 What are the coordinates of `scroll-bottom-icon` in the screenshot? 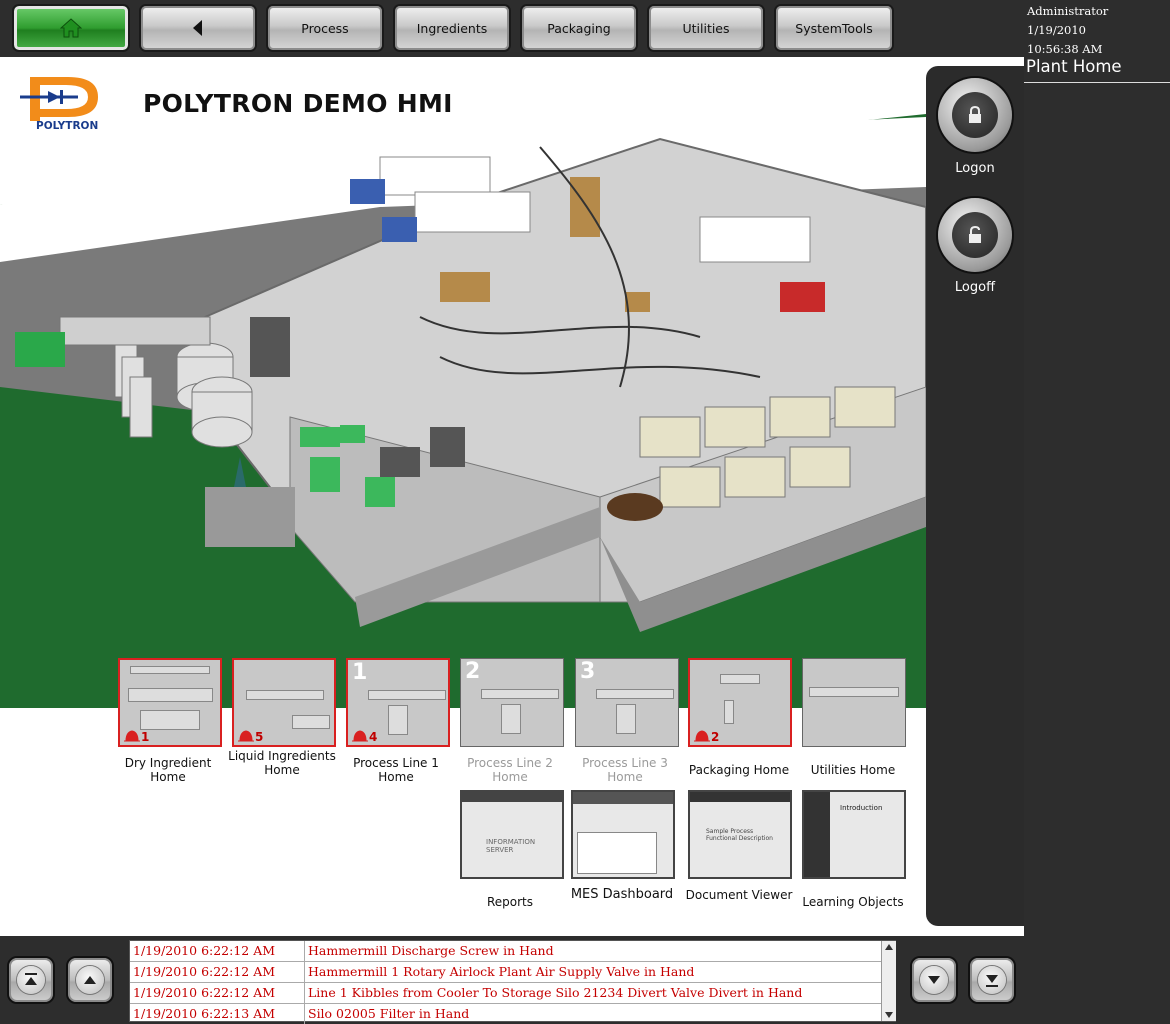 It's located at (992, 981).